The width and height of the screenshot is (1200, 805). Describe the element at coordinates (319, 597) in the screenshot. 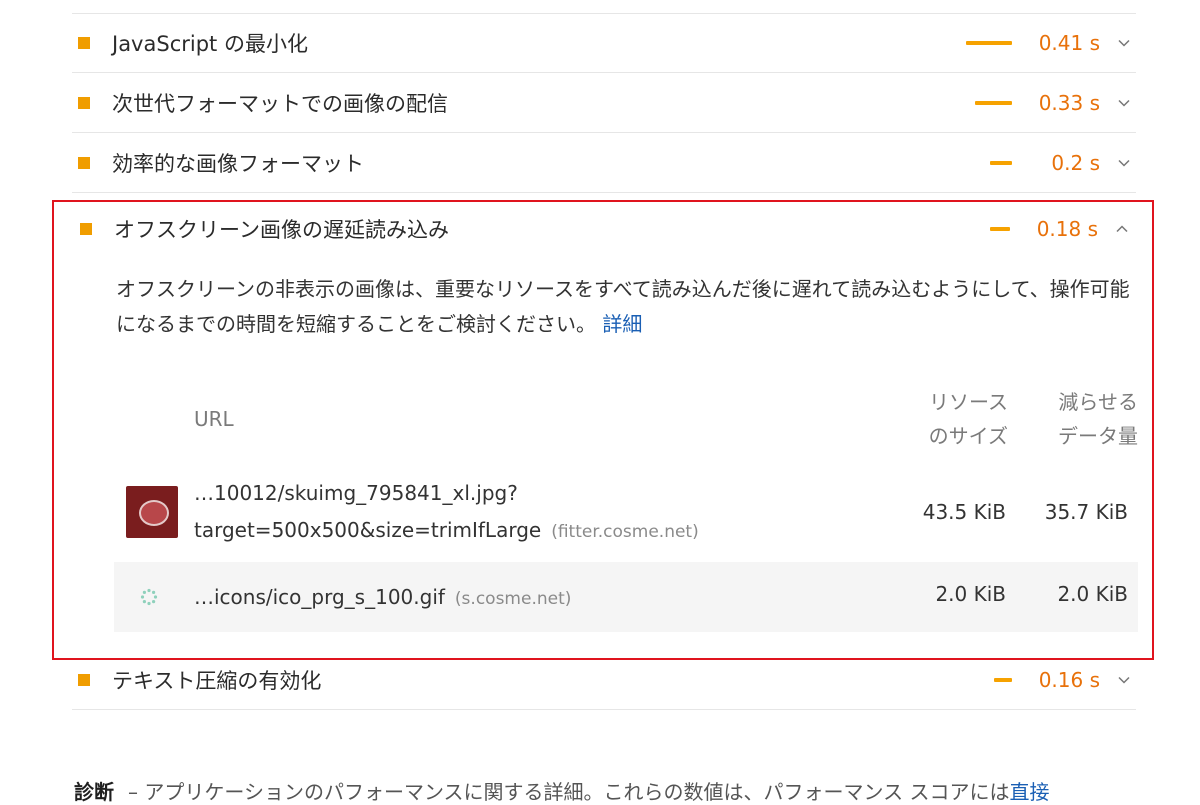

I see `resource-url: …icons/ico_prg_s_100.gif` at that location.